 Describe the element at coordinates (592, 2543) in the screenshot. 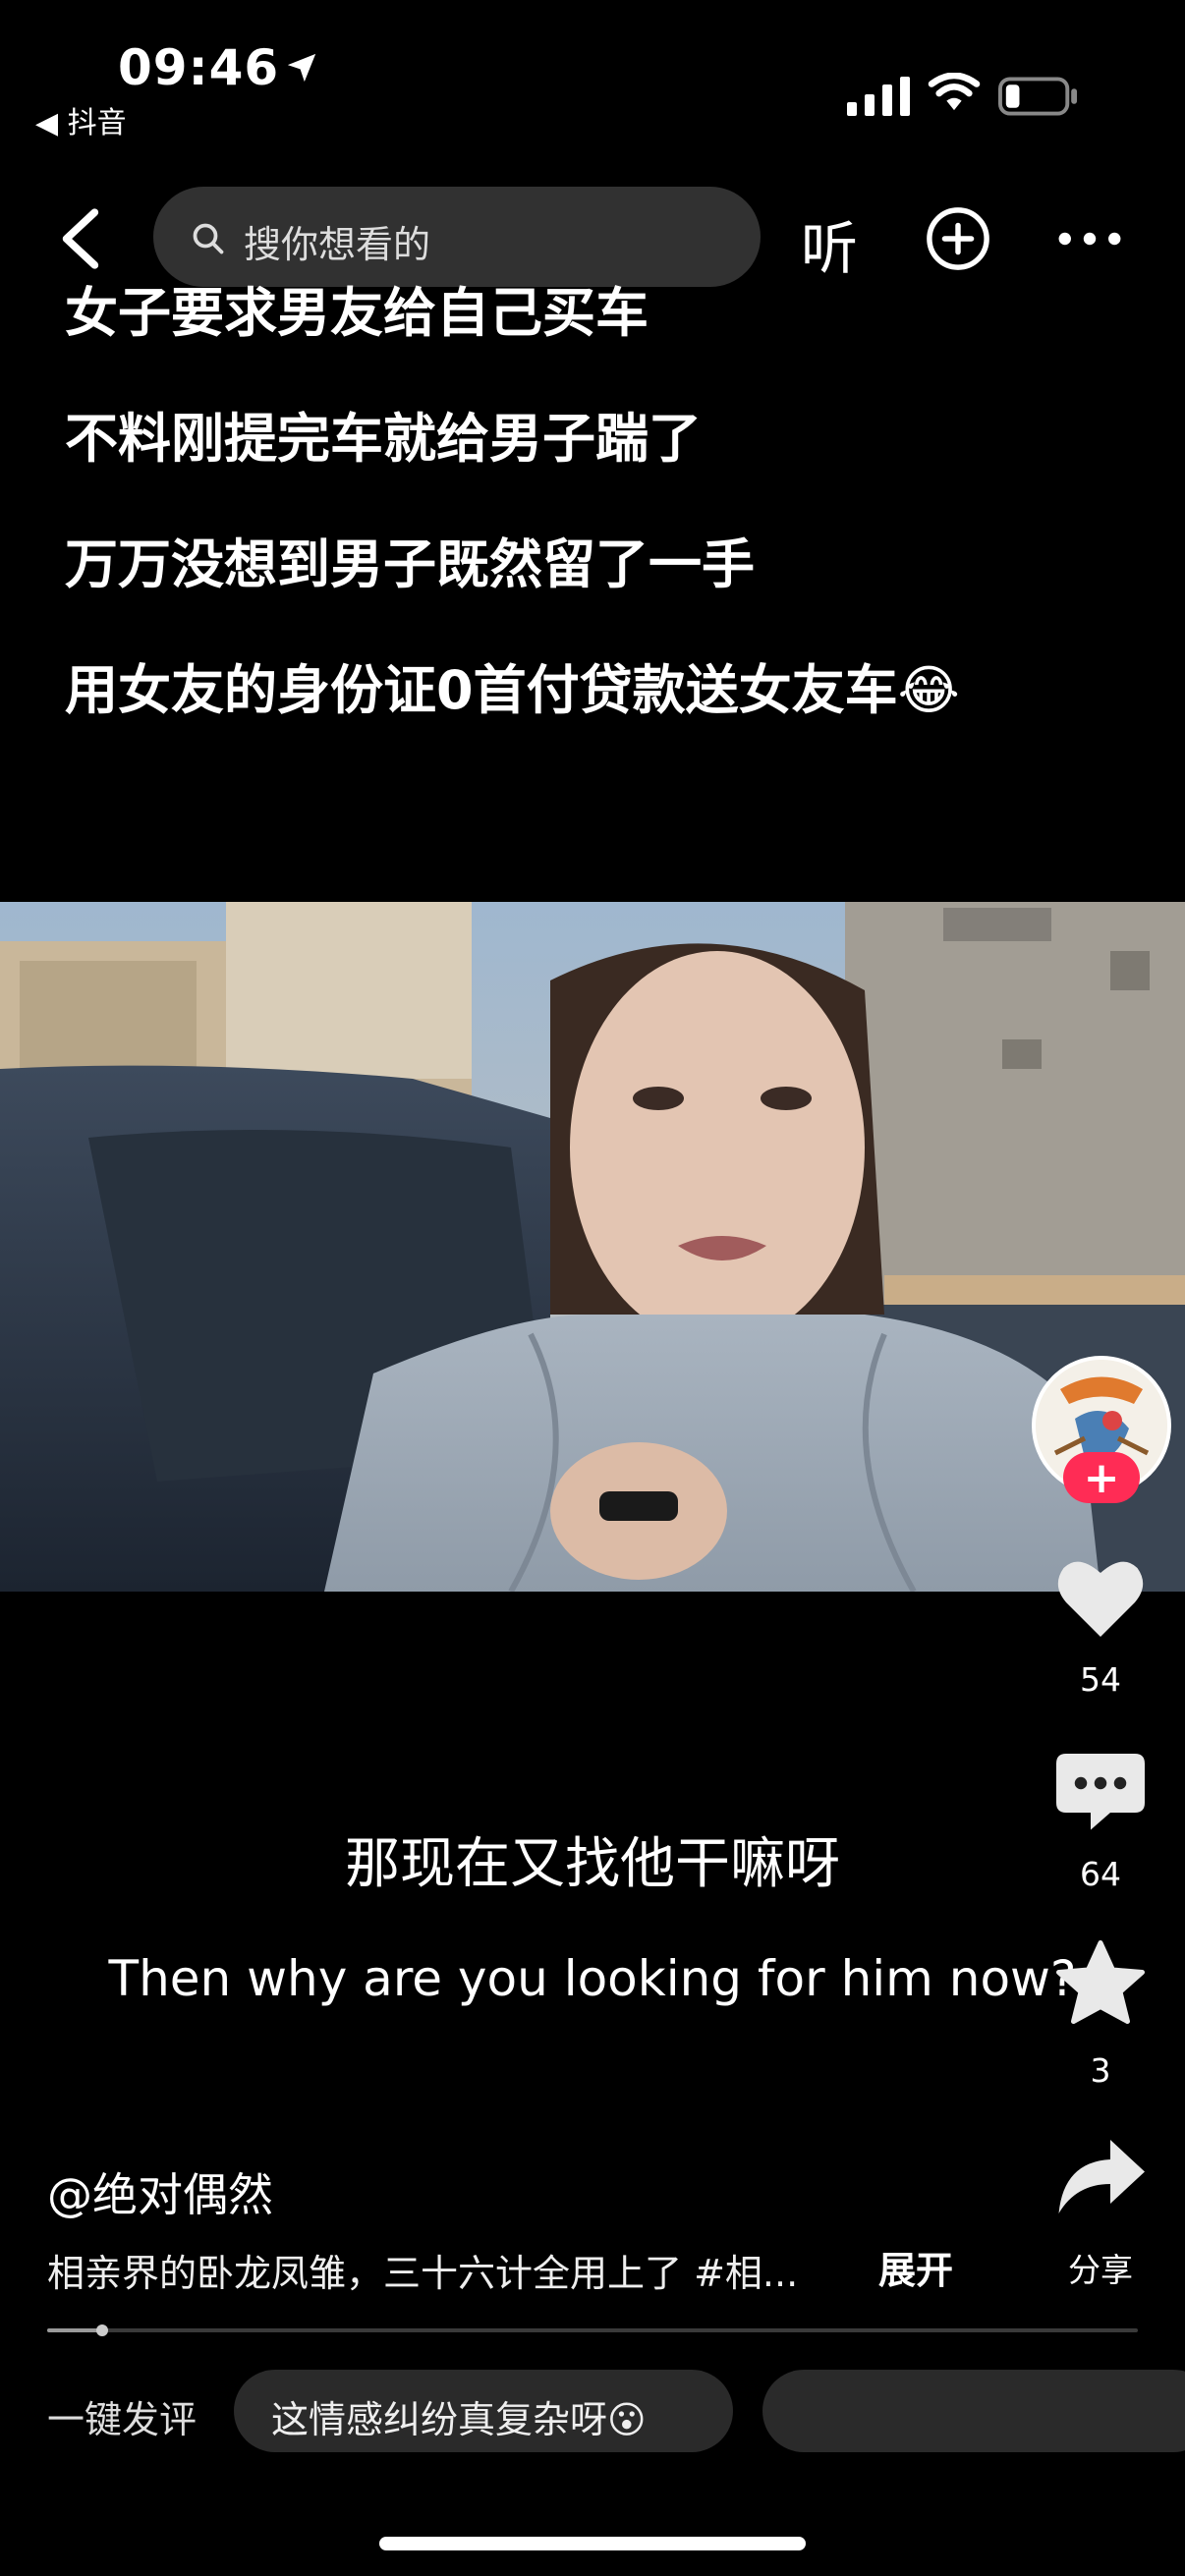

I see `home-indicator` at that location.